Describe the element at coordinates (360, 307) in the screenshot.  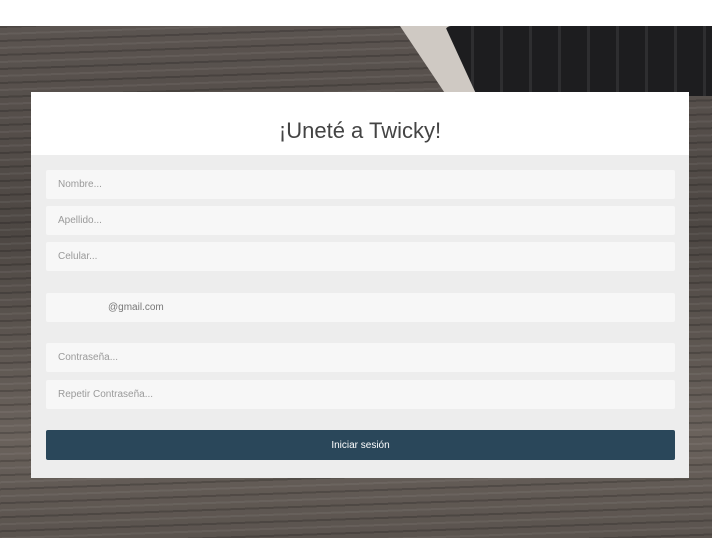
I see `email-input: @gmail.com` at that location.